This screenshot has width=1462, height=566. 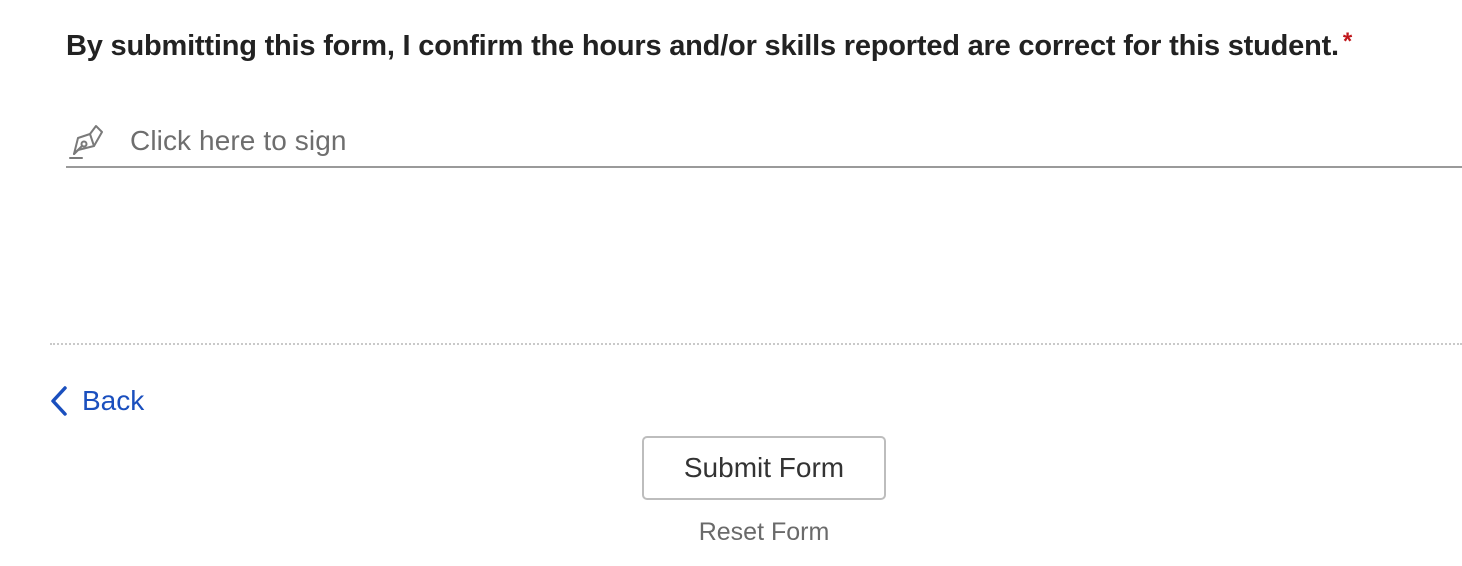 I want to click on pen-nib-icon, so click(x=87, y=141).